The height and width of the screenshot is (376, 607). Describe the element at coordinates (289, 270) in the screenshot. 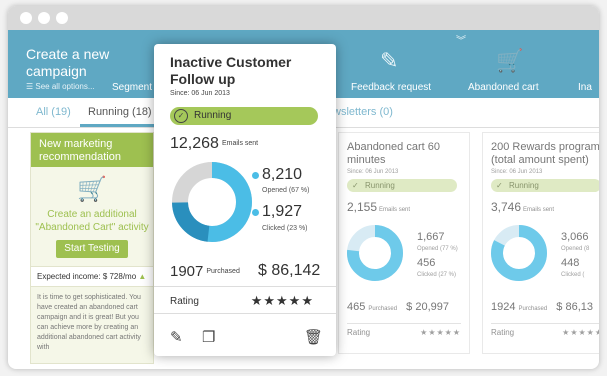

I see `revenue-amount: $ 86,142` at that location.